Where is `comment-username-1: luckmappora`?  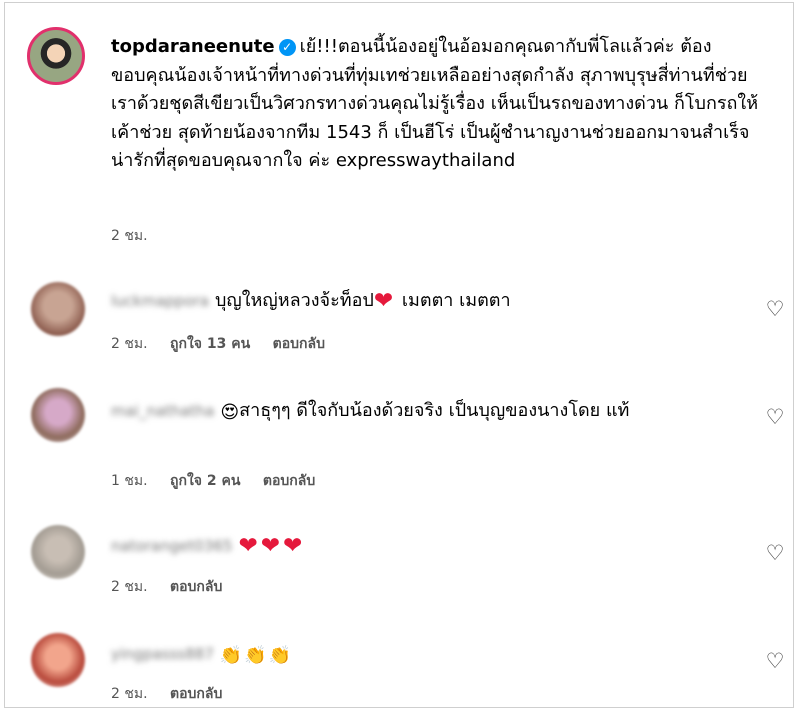 comment-username-1: luckmappora is located at coordinates (160, 301).